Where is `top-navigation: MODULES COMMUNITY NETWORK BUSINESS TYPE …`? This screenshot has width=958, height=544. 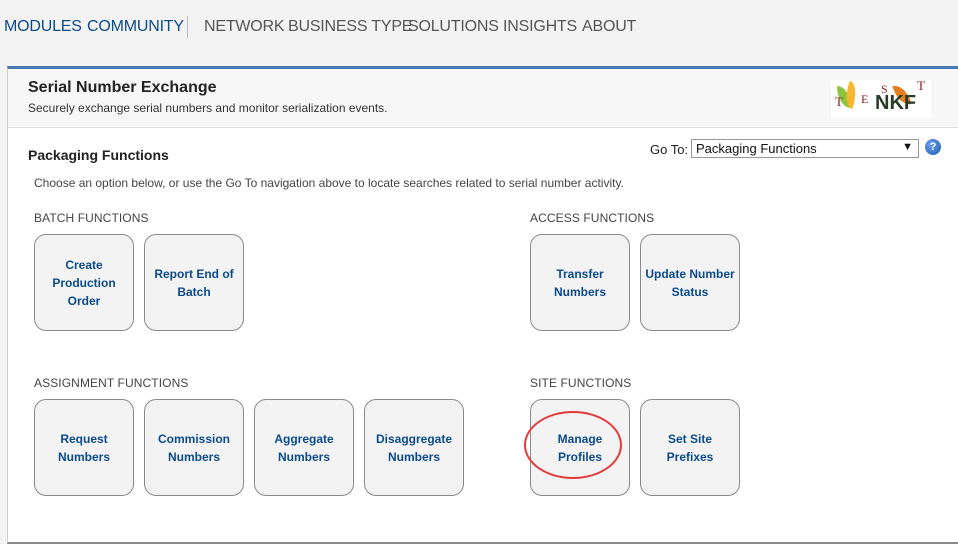 top-navigation: MODULES COMMUNITY NETWORK BUSINESS TYPE … is located at coordinates (479, 33).